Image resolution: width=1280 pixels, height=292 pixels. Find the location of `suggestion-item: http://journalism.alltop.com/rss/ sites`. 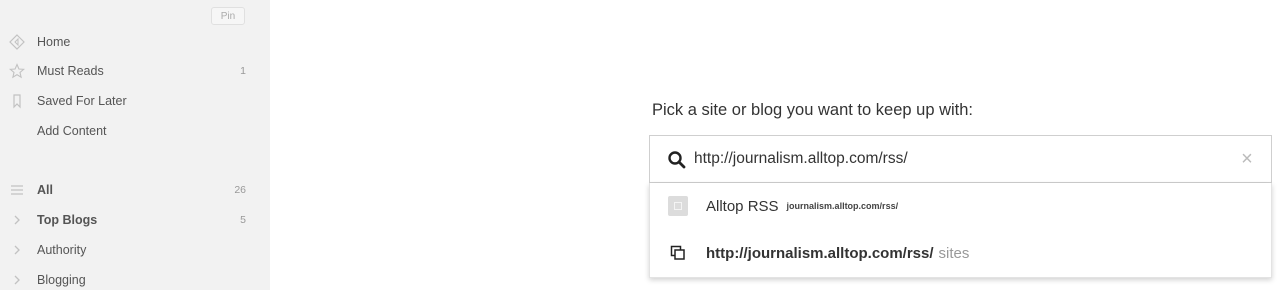

suggestion-item: http://journalism.alltop.com/rss/ sites is located at coordinates (960, 253).